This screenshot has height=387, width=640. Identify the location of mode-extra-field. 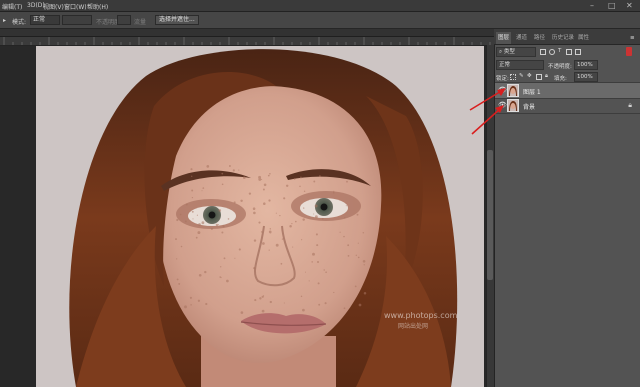
(77, 20).